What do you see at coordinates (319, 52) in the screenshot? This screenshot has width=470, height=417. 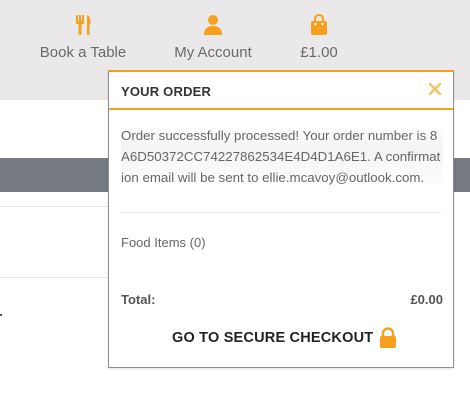 I see `basket-total-label: £1.00` at bounding box center [319, 52].